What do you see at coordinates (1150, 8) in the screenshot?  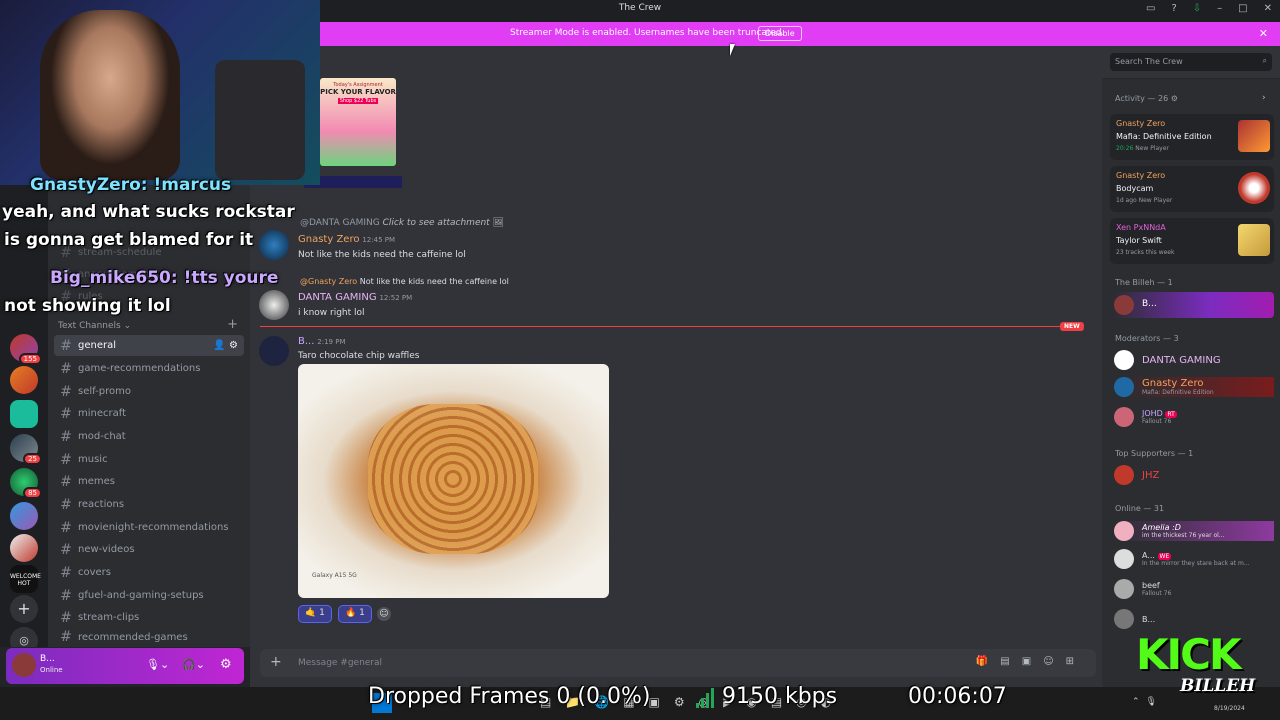 I see `inbox-icon: ▭` at bounding box center [1150, 8].